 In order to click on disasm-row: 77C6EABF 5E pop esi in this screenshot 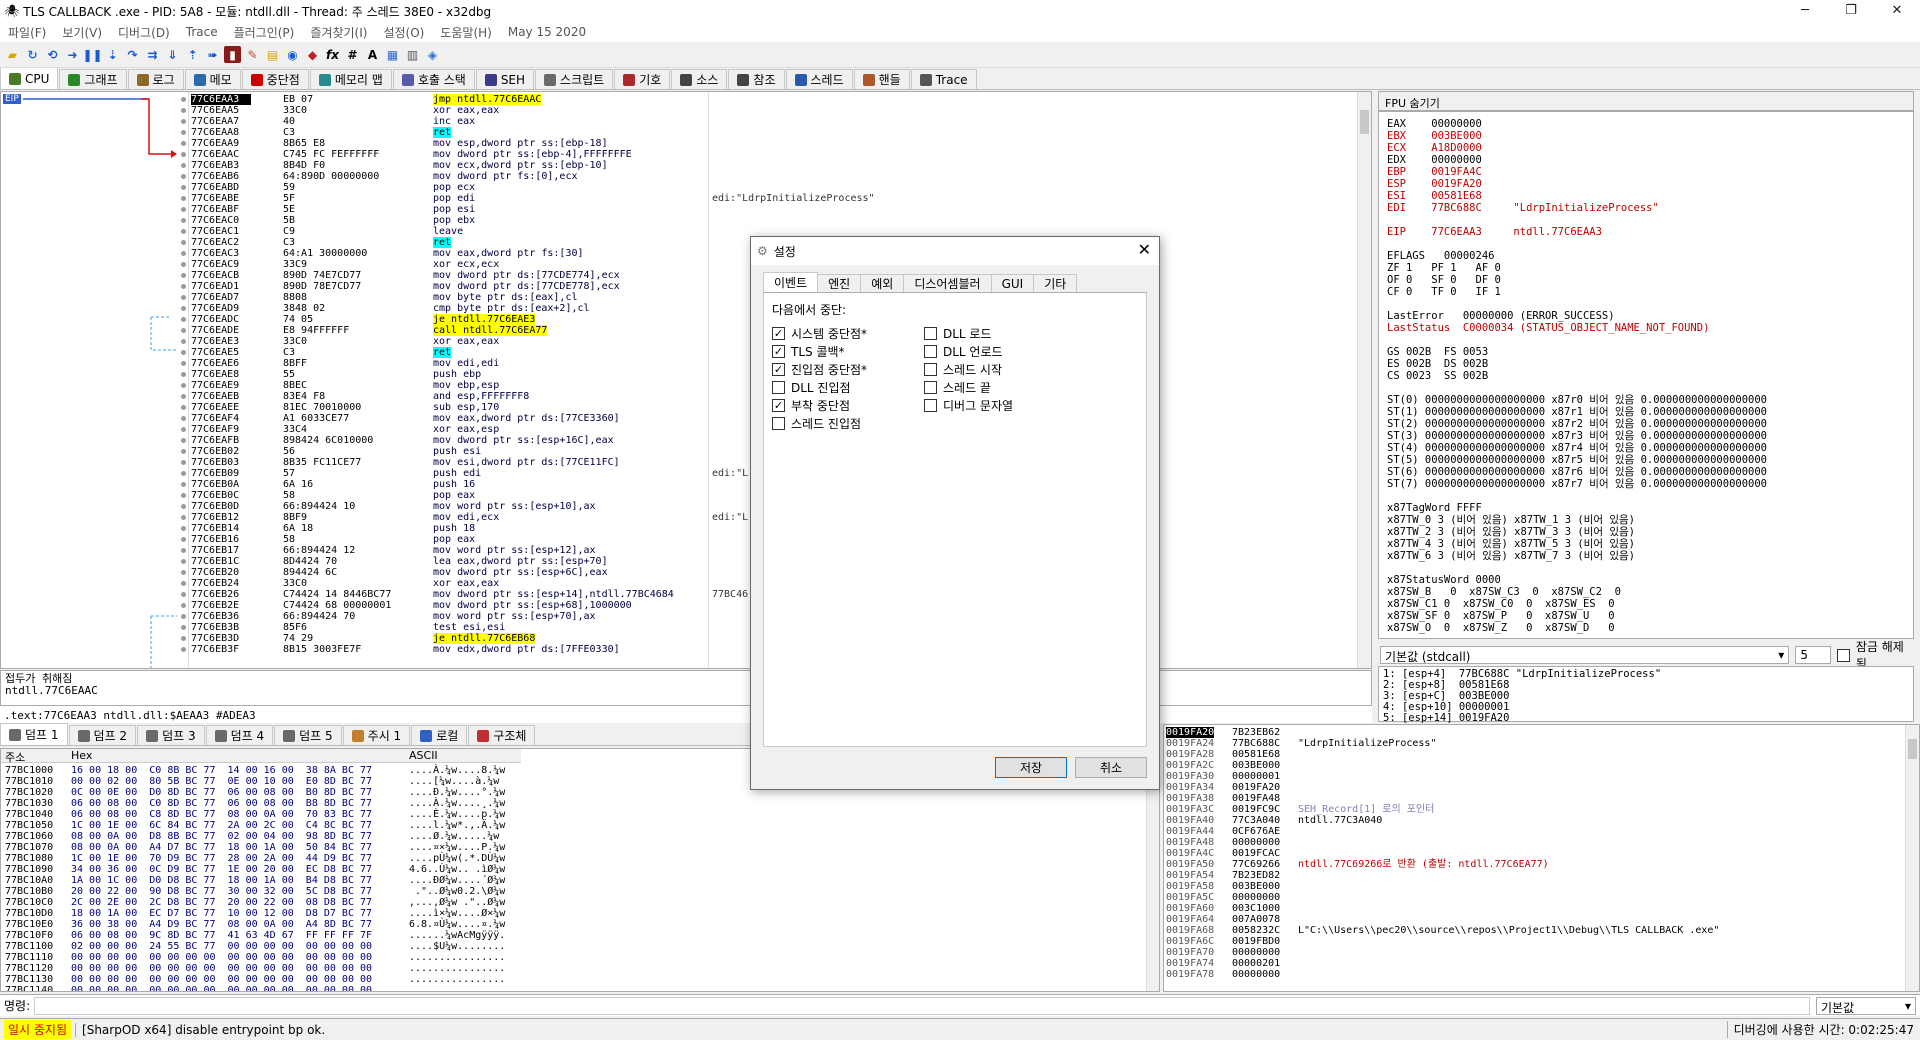, I will do `click(676, 209)`.